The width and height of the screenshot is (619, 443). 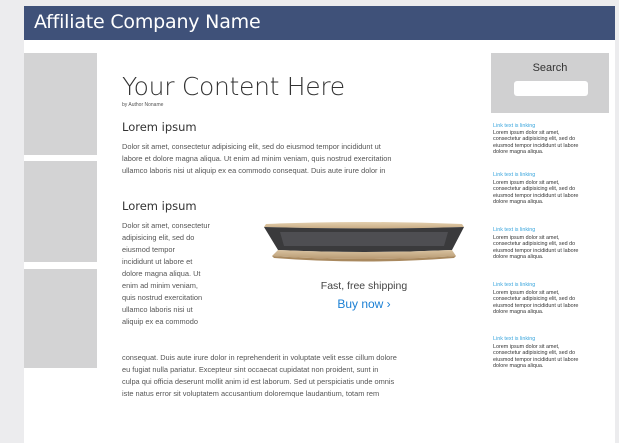 What do you see at coordinates (157, 309) in the screenshot?
I see `paragraph-line: ullamco laboris nisi ut` at bounding box center [157, 309].